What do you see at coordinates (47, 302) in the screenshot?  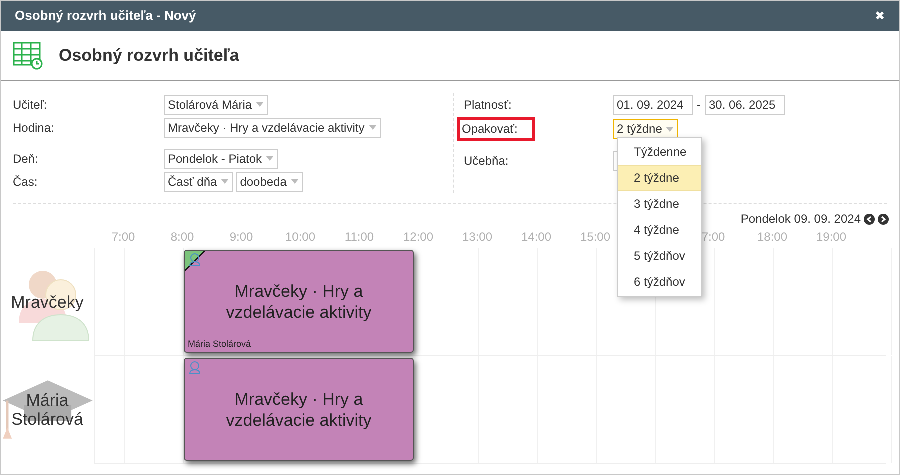 I see `row-label: Mravčeky` at bounding box center [47, 302].